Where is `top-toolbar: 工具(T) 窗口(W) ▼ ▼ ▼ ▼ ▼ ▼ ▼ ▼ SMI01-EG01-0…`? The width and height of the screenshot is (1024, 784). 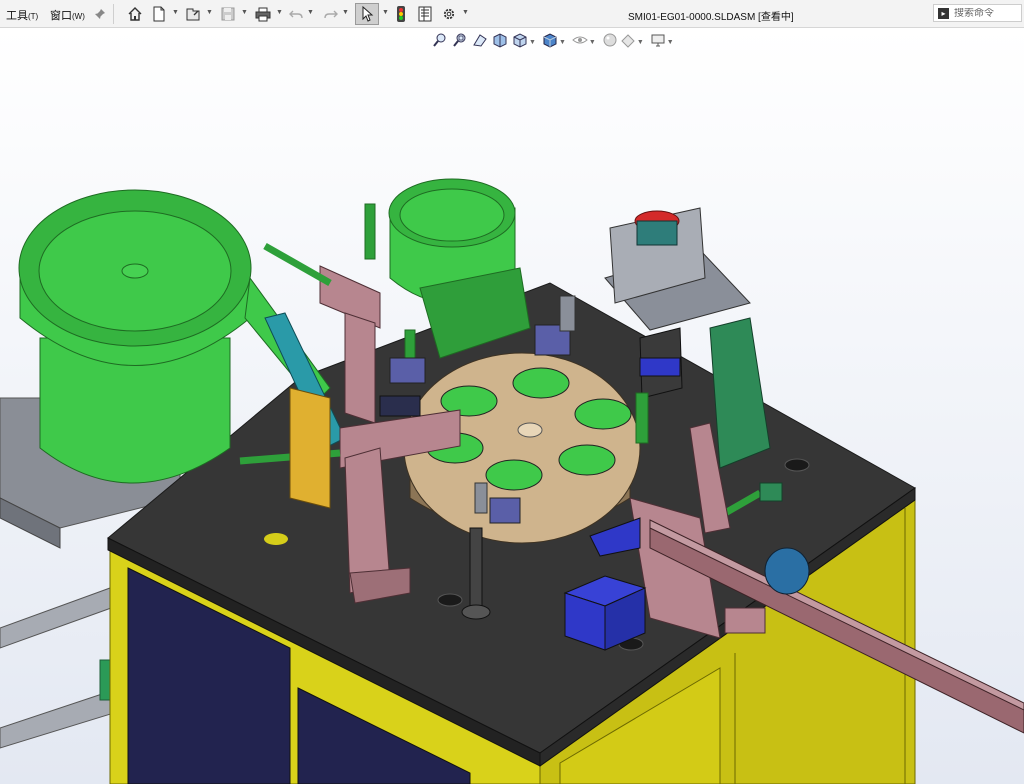
top-toolbar: 工具(T) 窗口(W) ▼ ▼ ▼ ▼ ▼ ▼ ▼ ▼ SMI01-EG01-0… is located at coordinates (512, 14).